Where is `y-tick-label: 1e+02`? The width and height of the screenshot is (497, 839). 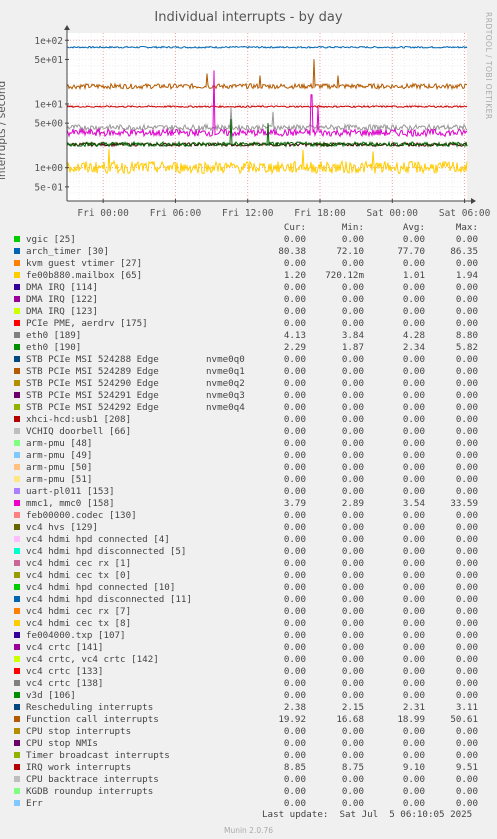
y-tick-label: 1e+02 is located at coordinates (48, 41).